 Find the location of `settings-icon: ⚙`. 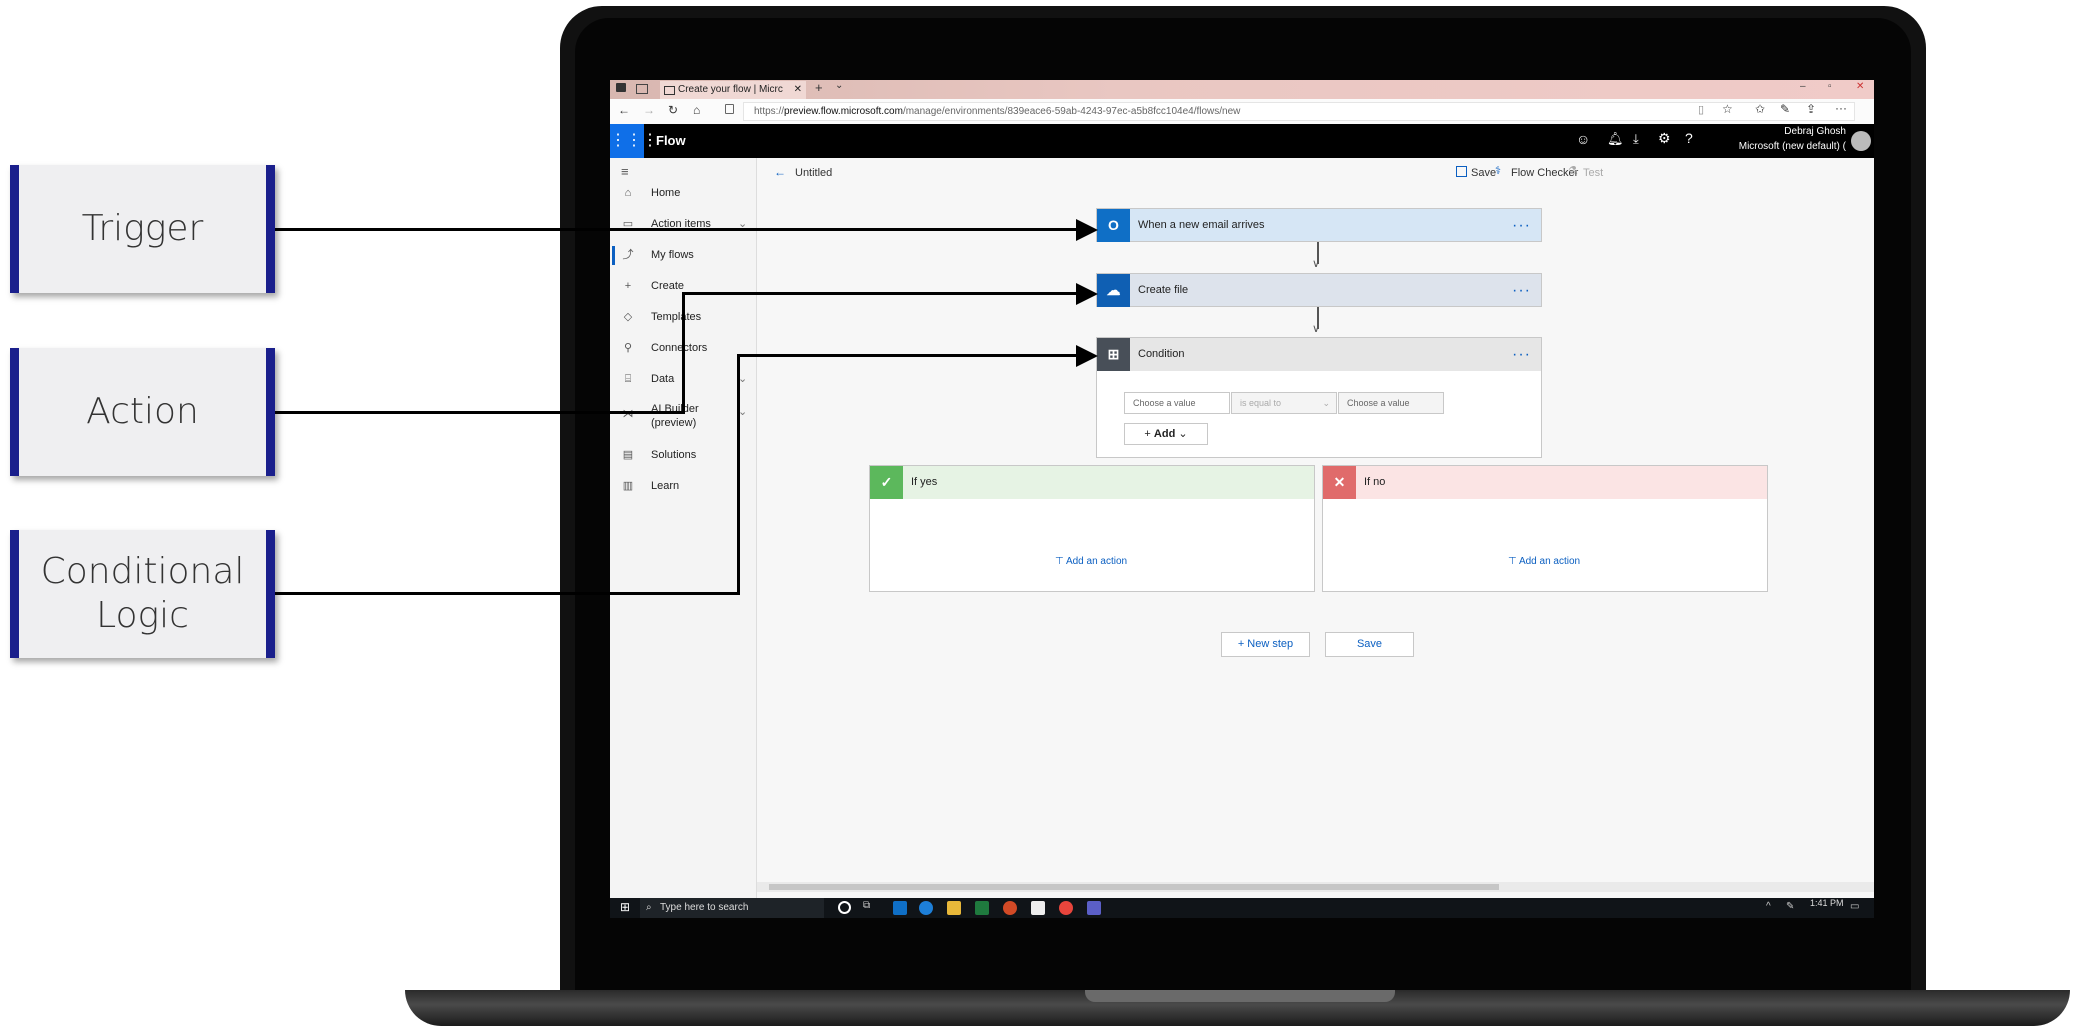

settings-icon: ⚙ is located at coordinates (1664, 138).